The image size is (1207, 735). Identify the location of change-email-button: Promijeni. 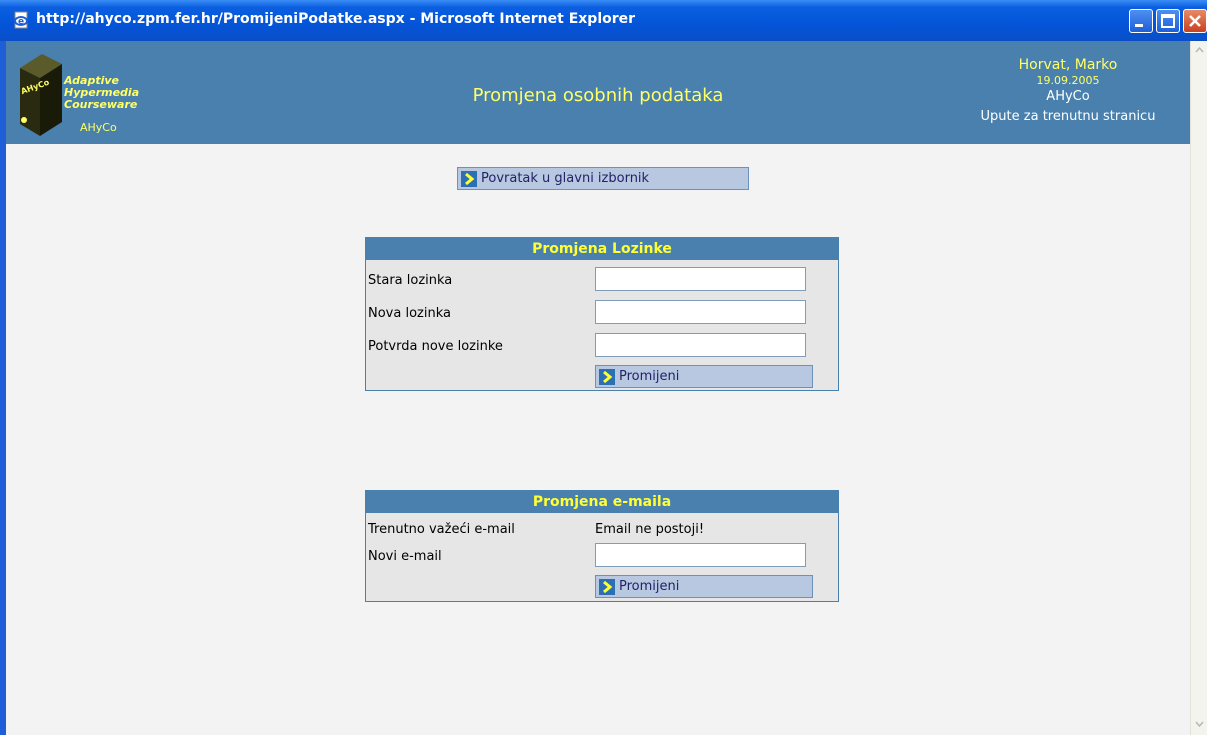
(704, 586).